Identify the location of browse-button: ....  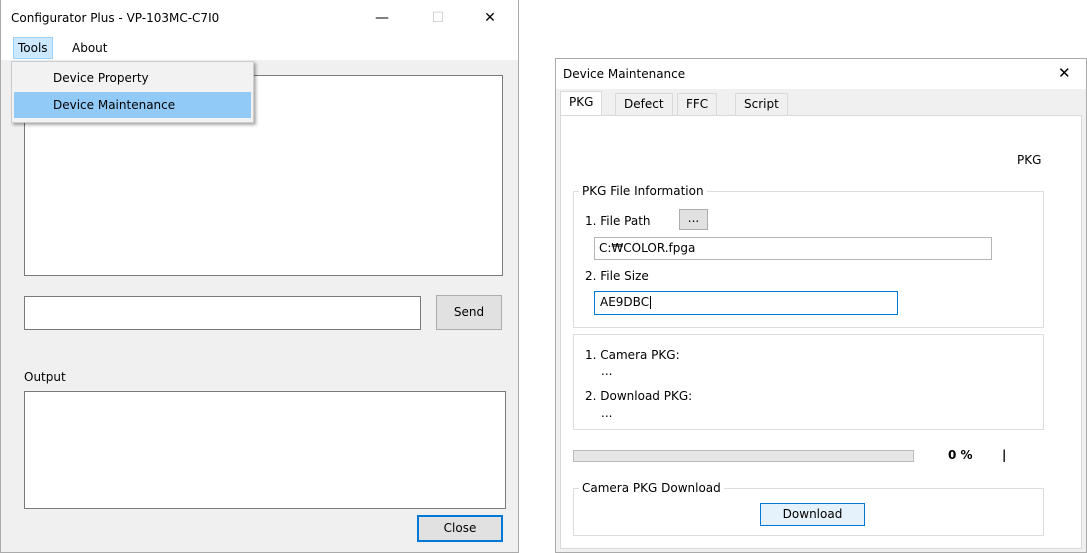
(693, 219).